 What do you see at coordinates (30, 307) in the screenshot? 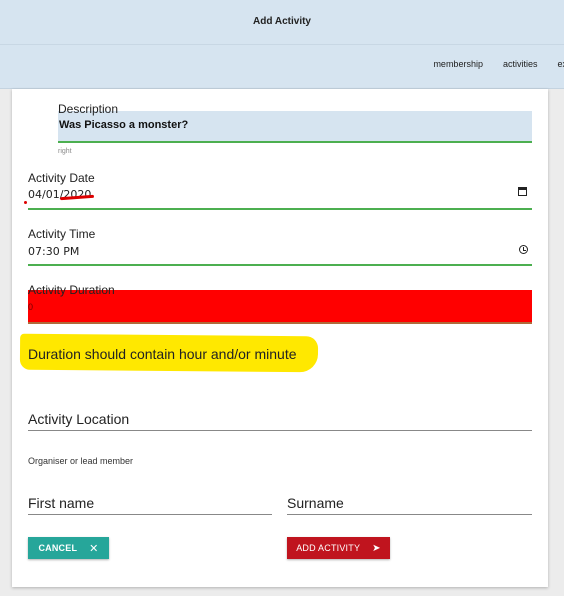
I see `duration-value: 0` at bounding box center [30, 307].